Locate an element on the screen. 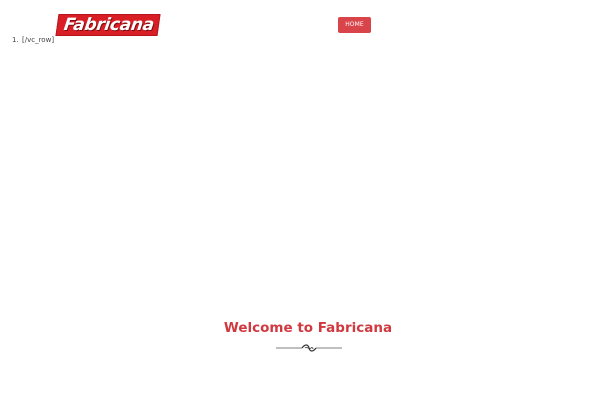  site-logo: Fabricana is located at coordinates (108, 25).